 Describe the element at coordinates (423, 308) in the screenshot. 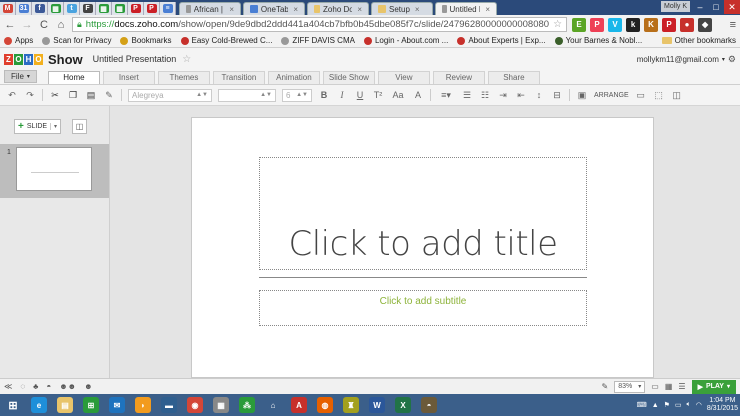

I see `subtitle-placeholder: Click to add subtitle` at that location.